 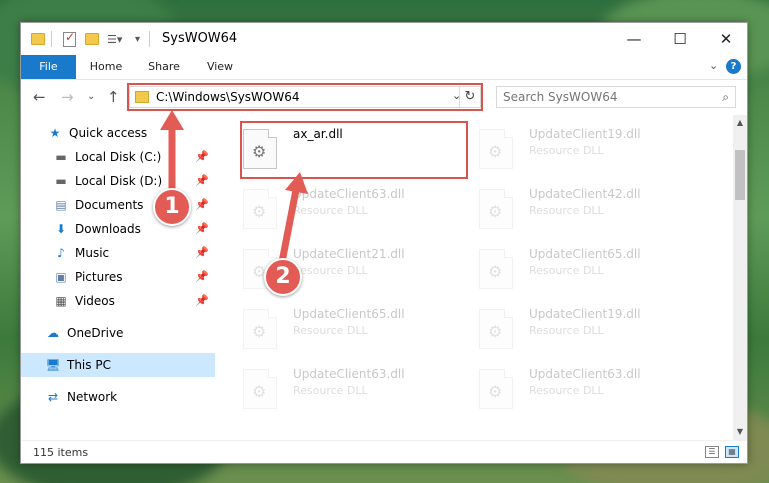 What do you see at coordinates (92, 397) in the screenshot?
I see `sidebar-item-label: Network` at bounding box center [92, 397].